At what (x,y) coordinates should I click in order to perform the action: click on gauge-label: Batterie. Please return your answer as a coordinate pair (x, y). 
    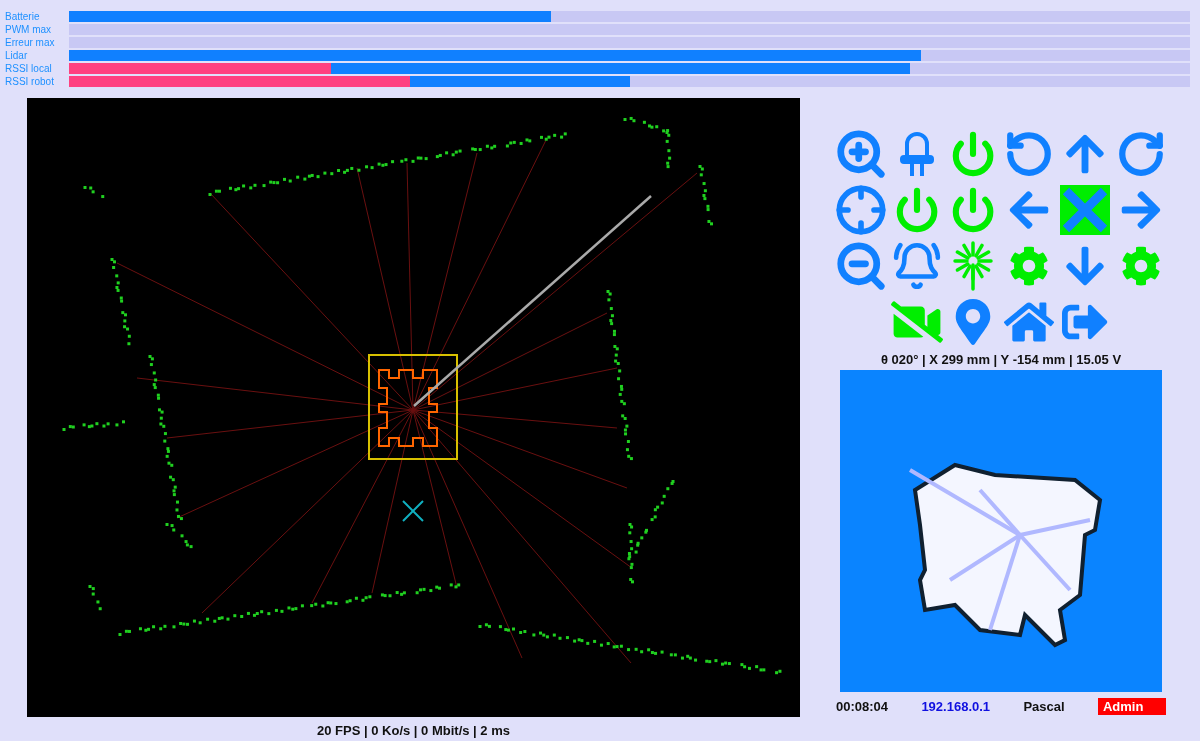
    Looking at the image, I should click on (23, 16).